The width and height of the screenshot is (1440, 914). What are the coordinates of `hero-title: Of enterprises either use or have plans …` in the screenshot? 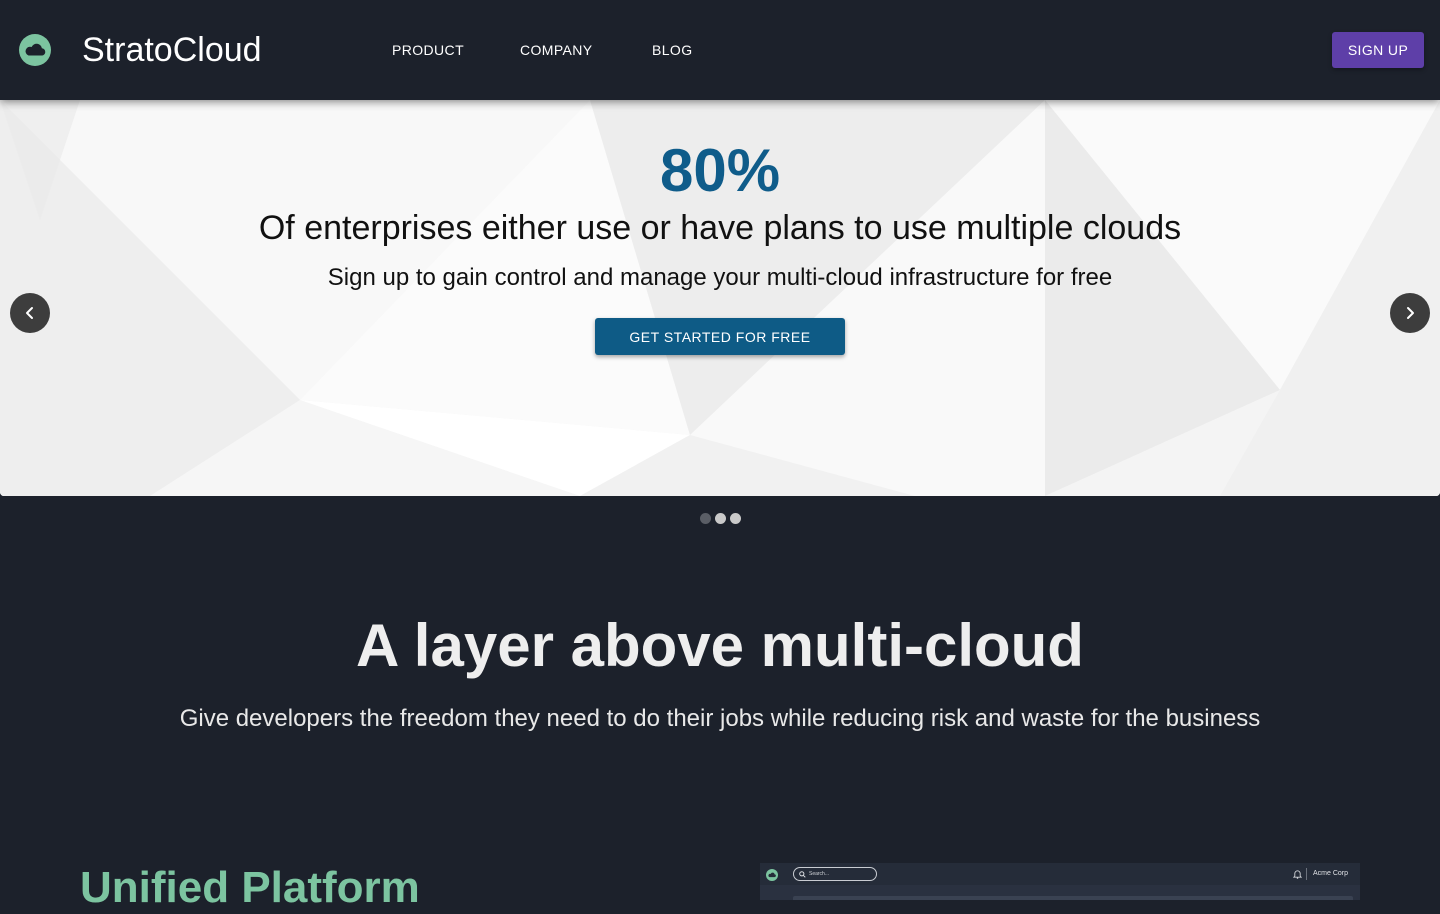 It's located at (720, 228).